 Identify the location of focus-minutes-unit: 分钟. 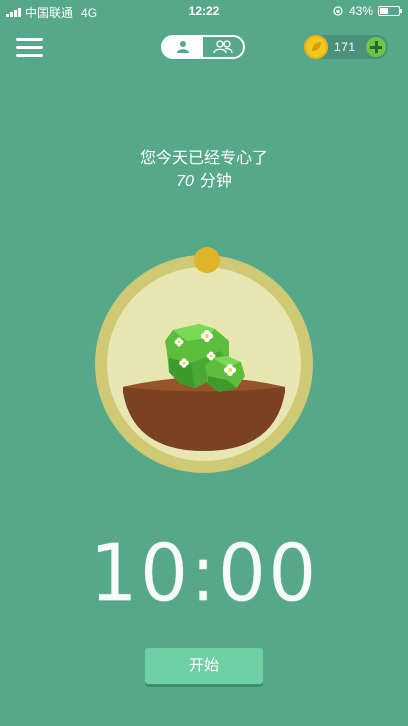
(215, 181).